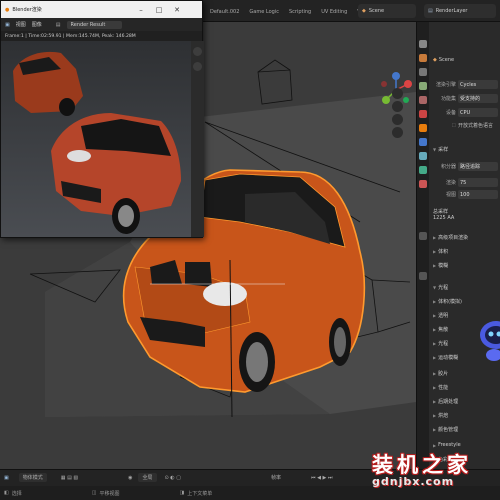  I want to click on mouse-middle-icon: ◫, so click(94, 493).